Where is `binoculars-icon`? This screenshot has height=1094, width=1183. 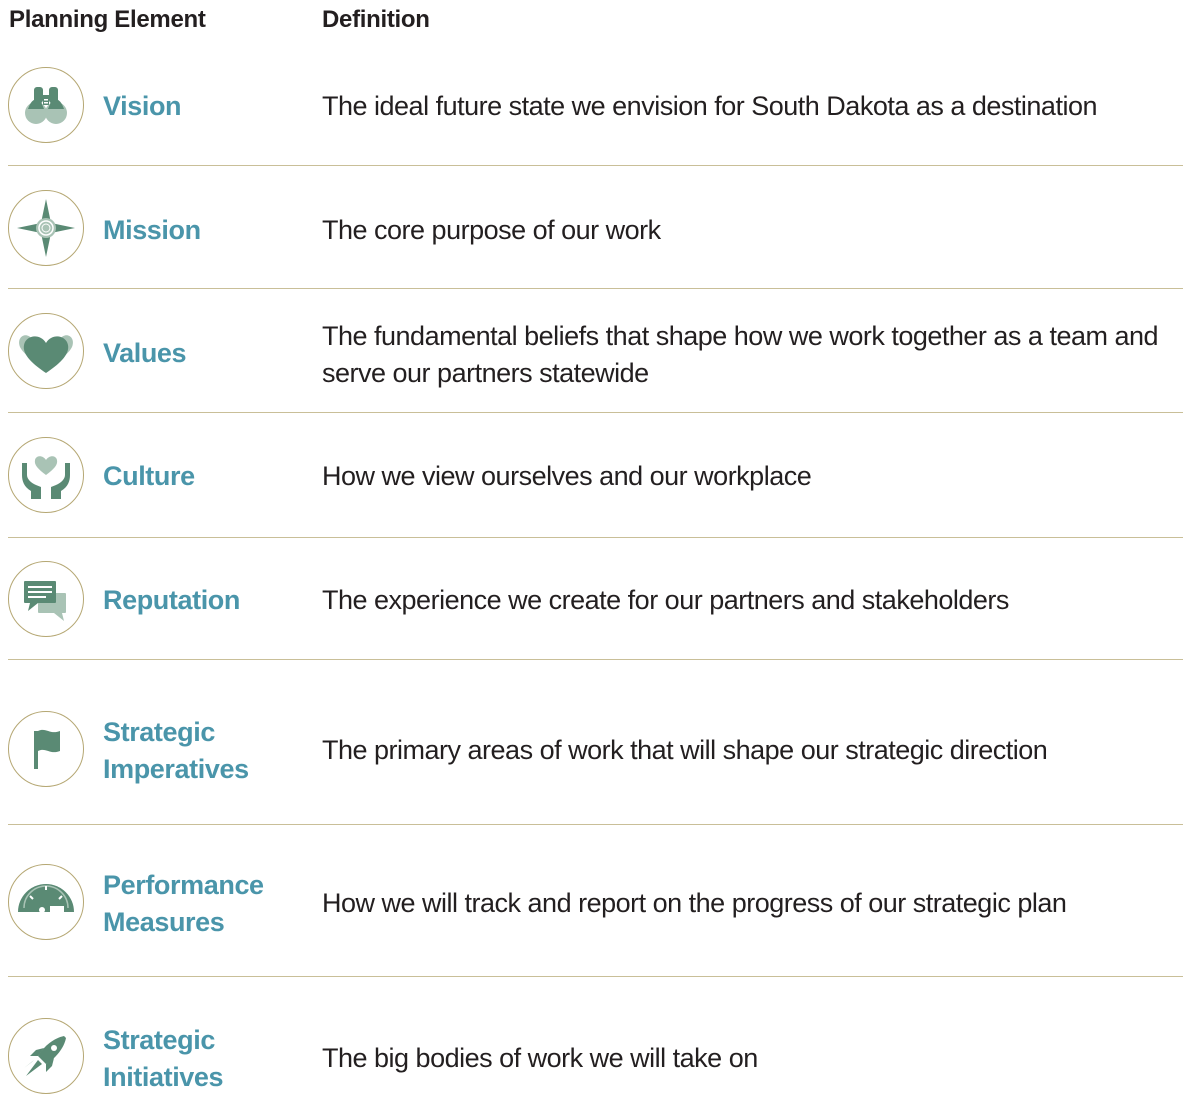 binoculars-icon is located at coordinates (46, 105).